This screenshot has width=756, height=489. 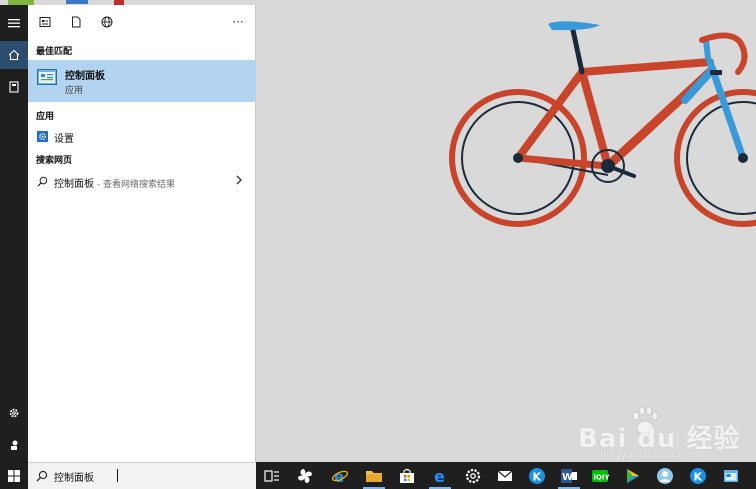 I want to click on apps-icon, so click(x=45, y=22).